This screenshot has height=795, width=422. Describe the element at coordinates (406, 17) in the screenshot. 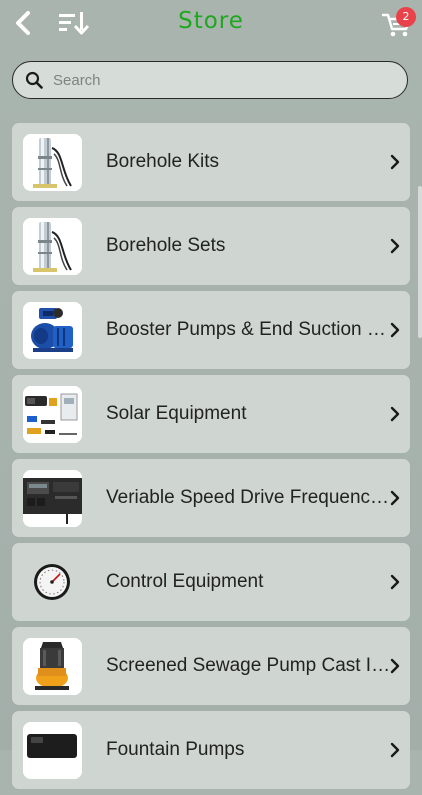

I see `cart-count-badge: 2` at that location.